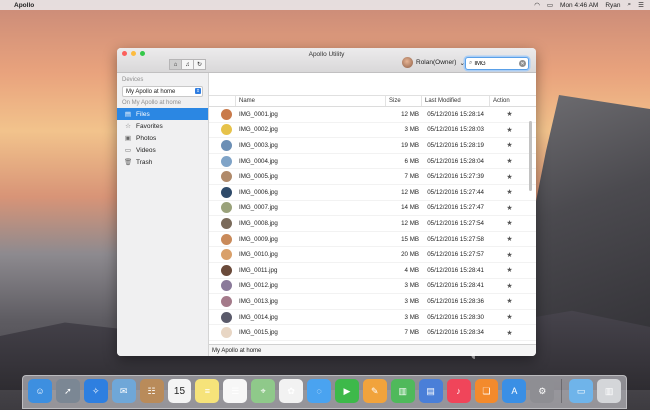 The height and width of the screenshot is (410, 650). What do you see at coordinates (612, 5) in the screenshot?
I see `user-menu: Ryan` at bounding box center [612, 5].